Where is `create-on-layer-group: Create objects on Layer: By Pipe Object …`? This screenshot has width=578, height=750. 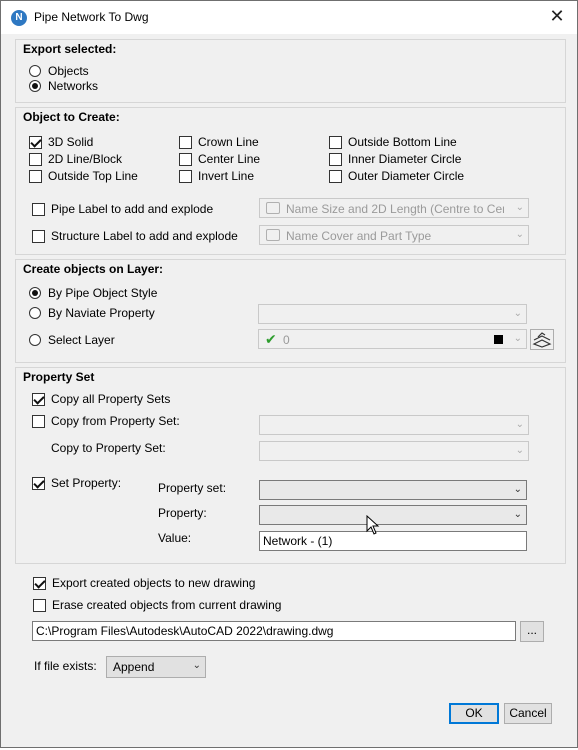
create-on-layer-group: Create objects on Layer: By Pipe Object … is located at coordinates (290, 311).